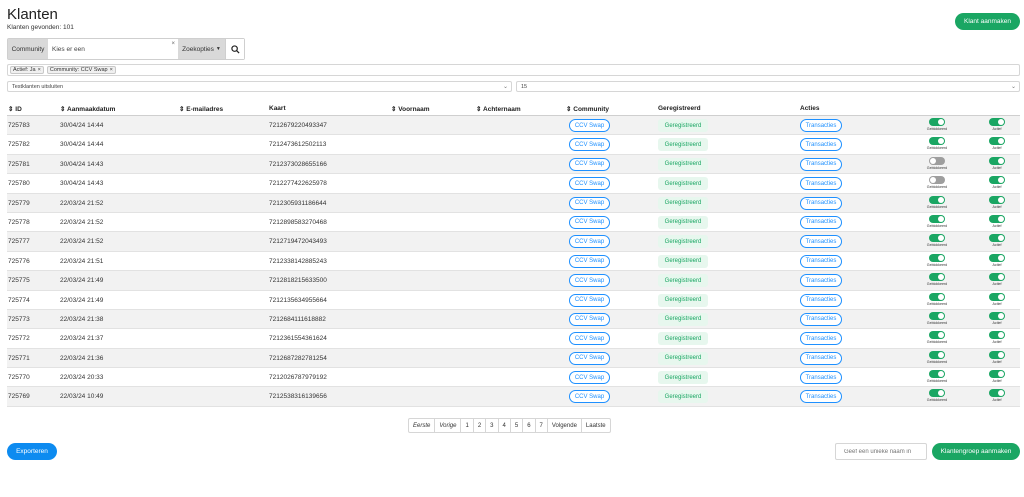 The image size is (1024, 497). I want to click on page-last: Laatste, so click(596, 425).